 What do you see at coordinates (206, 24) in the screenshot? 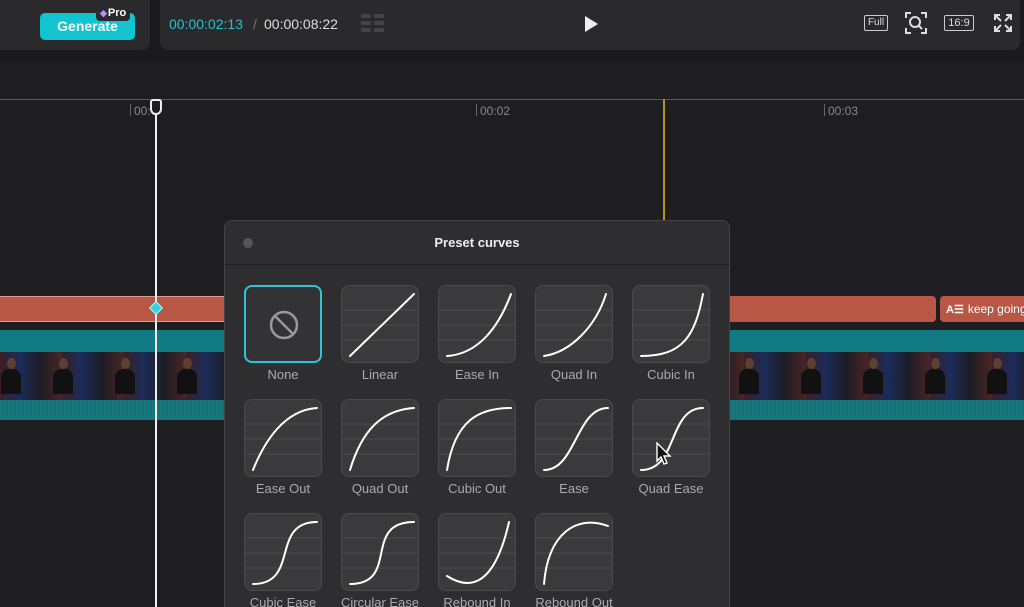
I see `current-timecode: 00:00:02:13` at bounding box center [206, 24].